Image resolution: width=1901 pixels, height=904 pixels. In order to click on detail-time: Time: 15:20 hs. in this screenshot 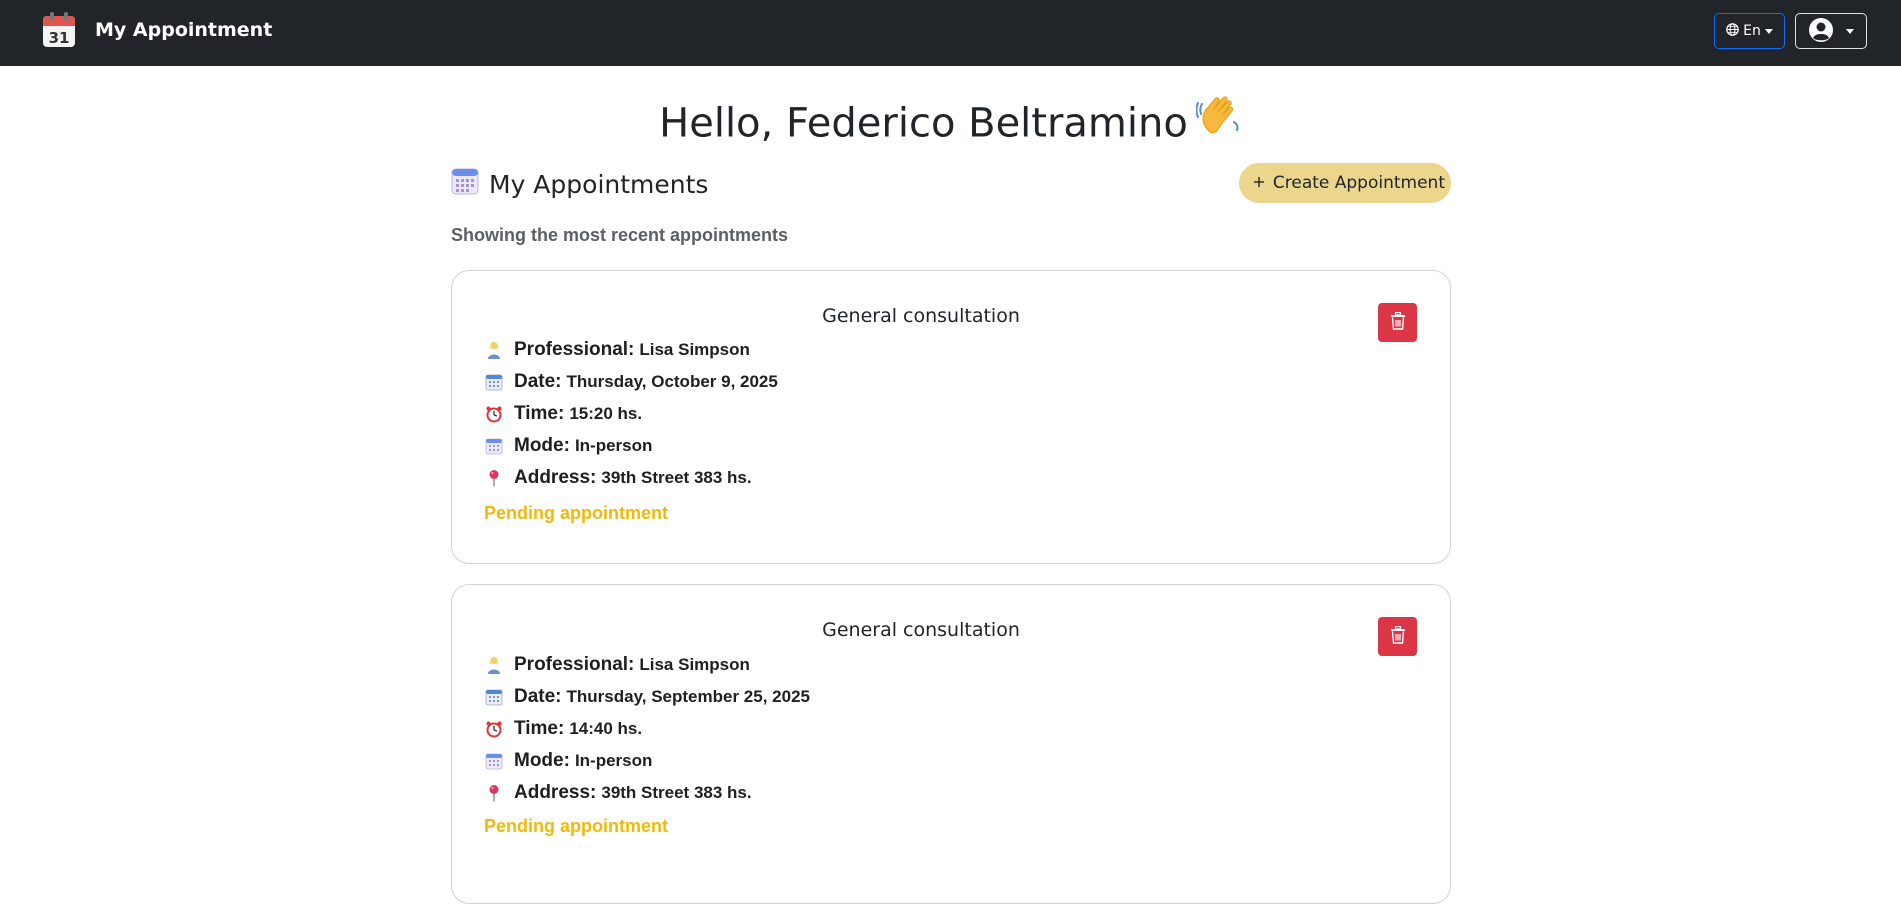, I will do `click(563, 414)`.